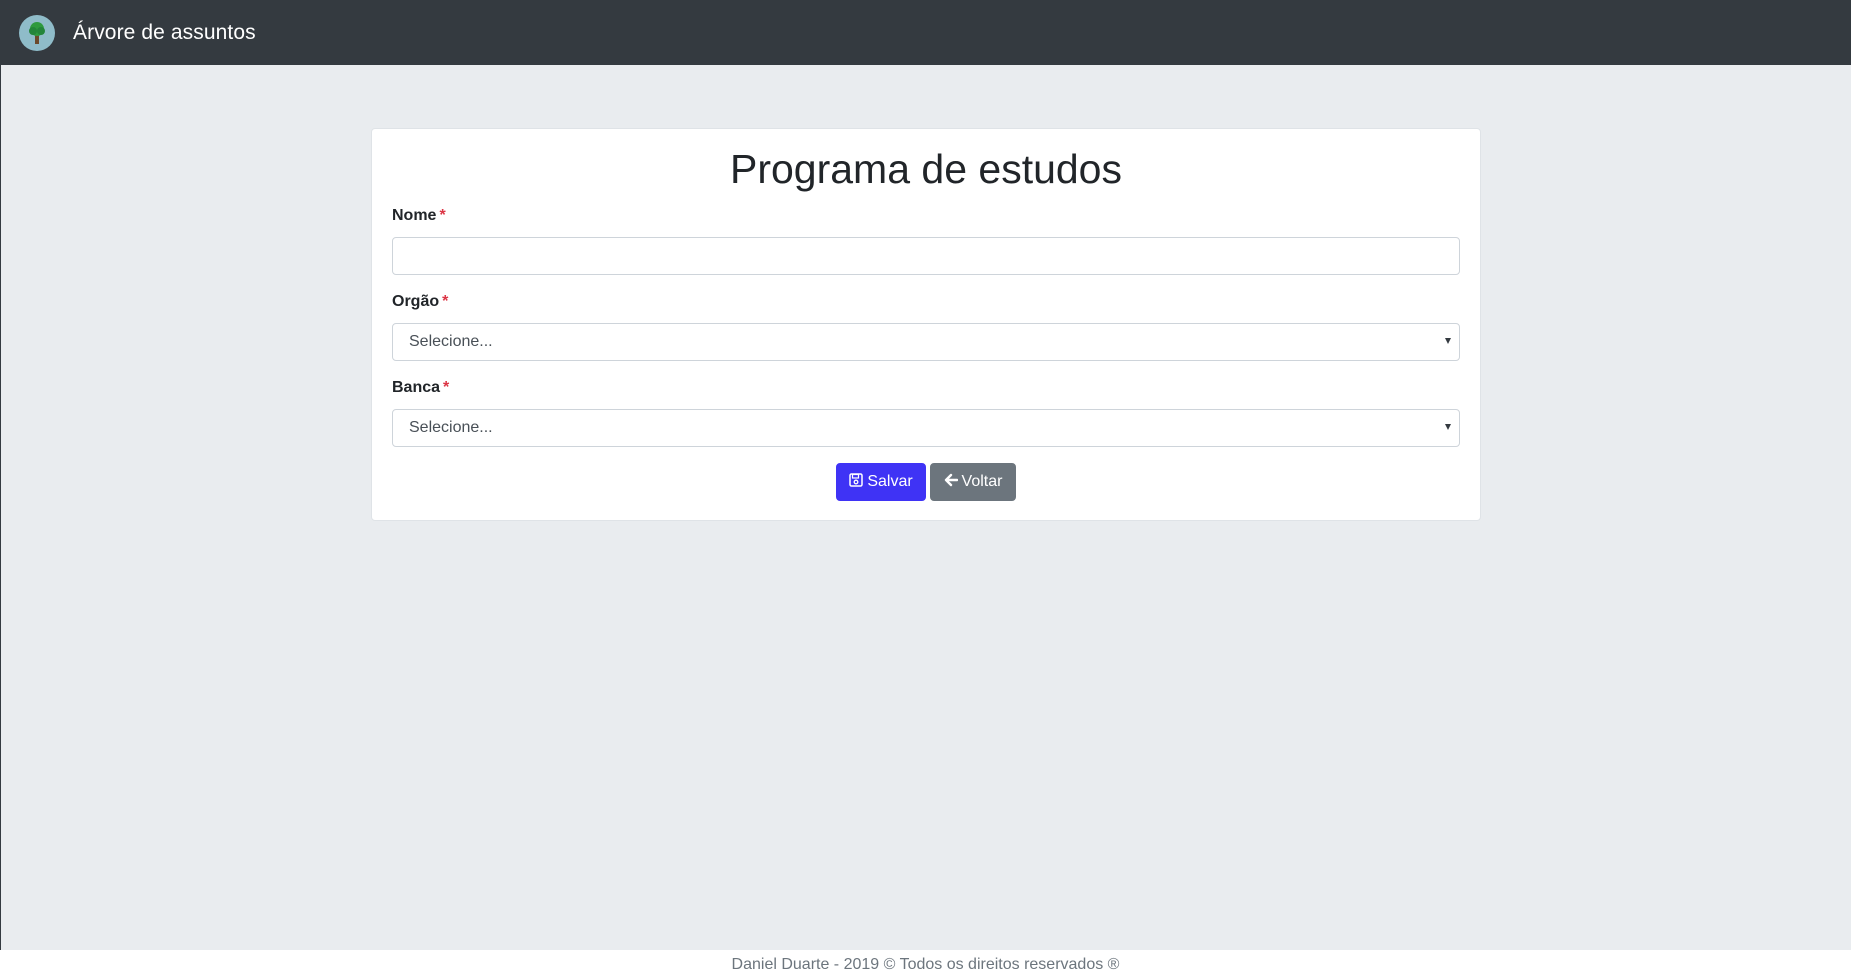  Describe the element at coordinates (890, 481) in the screenshot. I see `save-button-label: Salvar` at that location.